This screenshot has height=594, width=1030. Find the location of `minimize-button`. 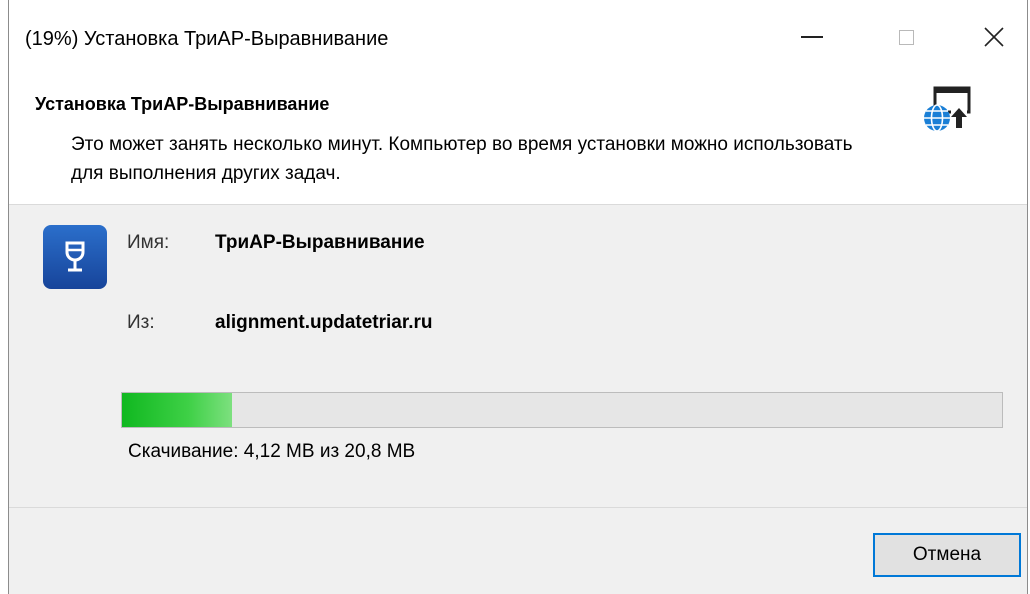

minimize-button is located at coordinates (812, 37).